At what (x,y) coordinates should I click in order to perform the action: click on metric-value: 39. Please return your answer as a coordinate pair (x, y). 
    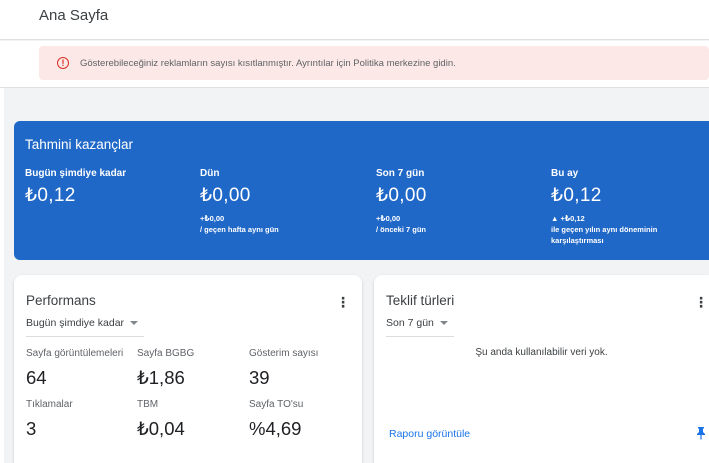
    Looking at the image, I should click on (259, 377).